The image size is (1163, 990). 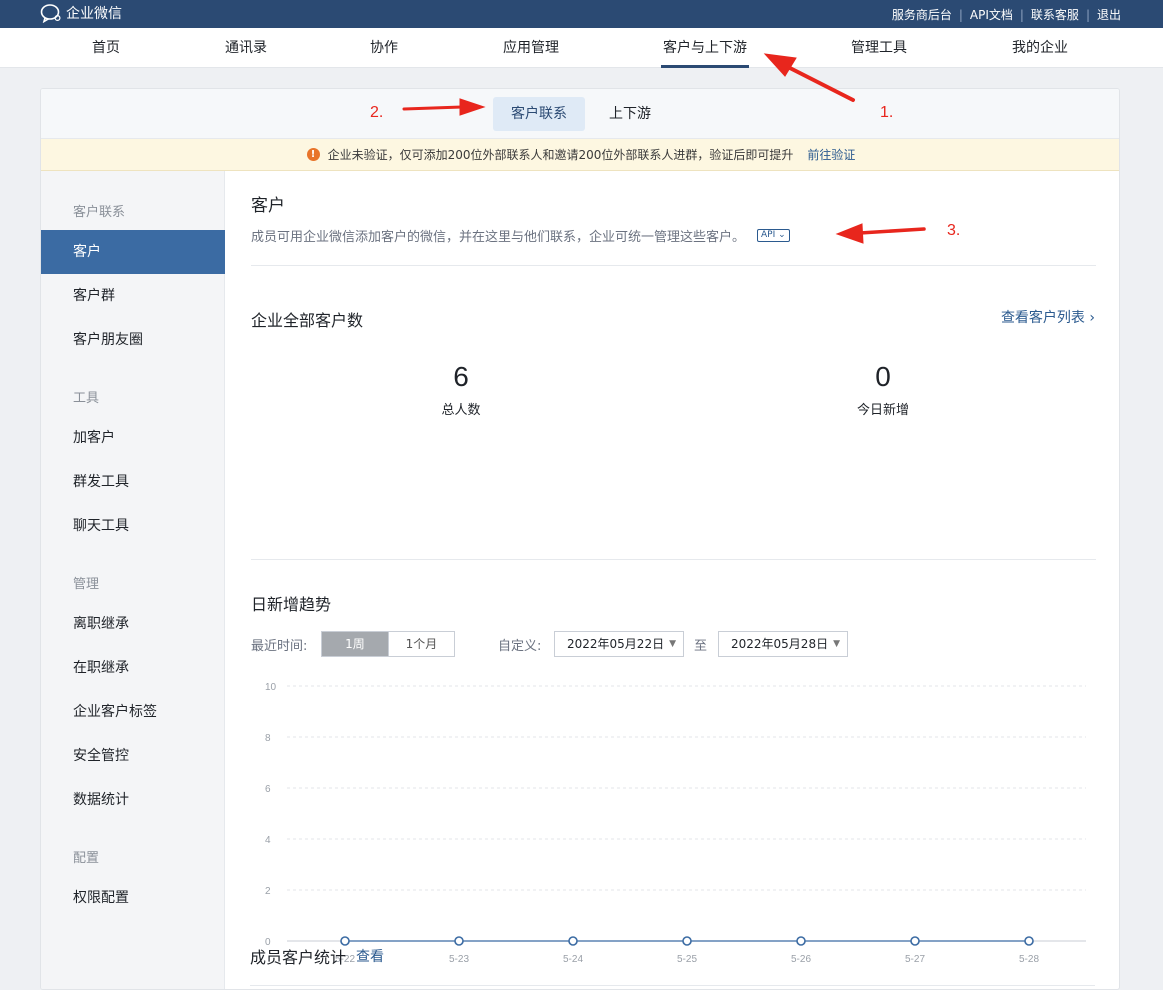 I want to click on stat-today-label: 今日新增, so click(x=882, y=410).